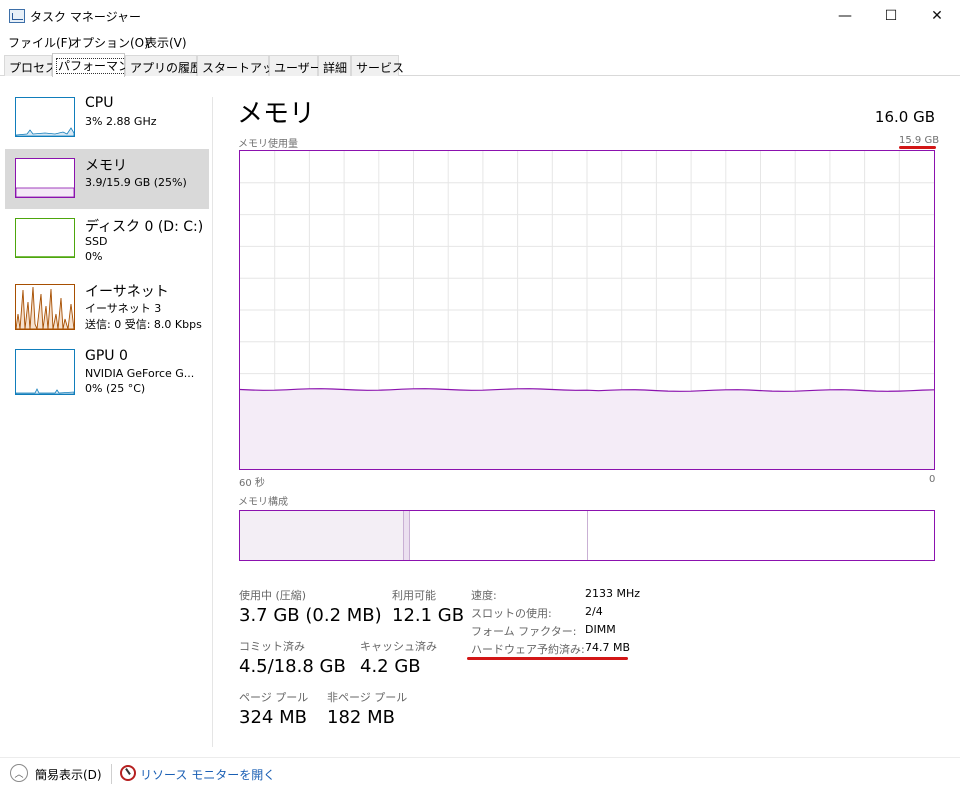 This screenshot has height=800, width=960. I want to click on tab-performance: パフォーマンス, so click(98, 65).